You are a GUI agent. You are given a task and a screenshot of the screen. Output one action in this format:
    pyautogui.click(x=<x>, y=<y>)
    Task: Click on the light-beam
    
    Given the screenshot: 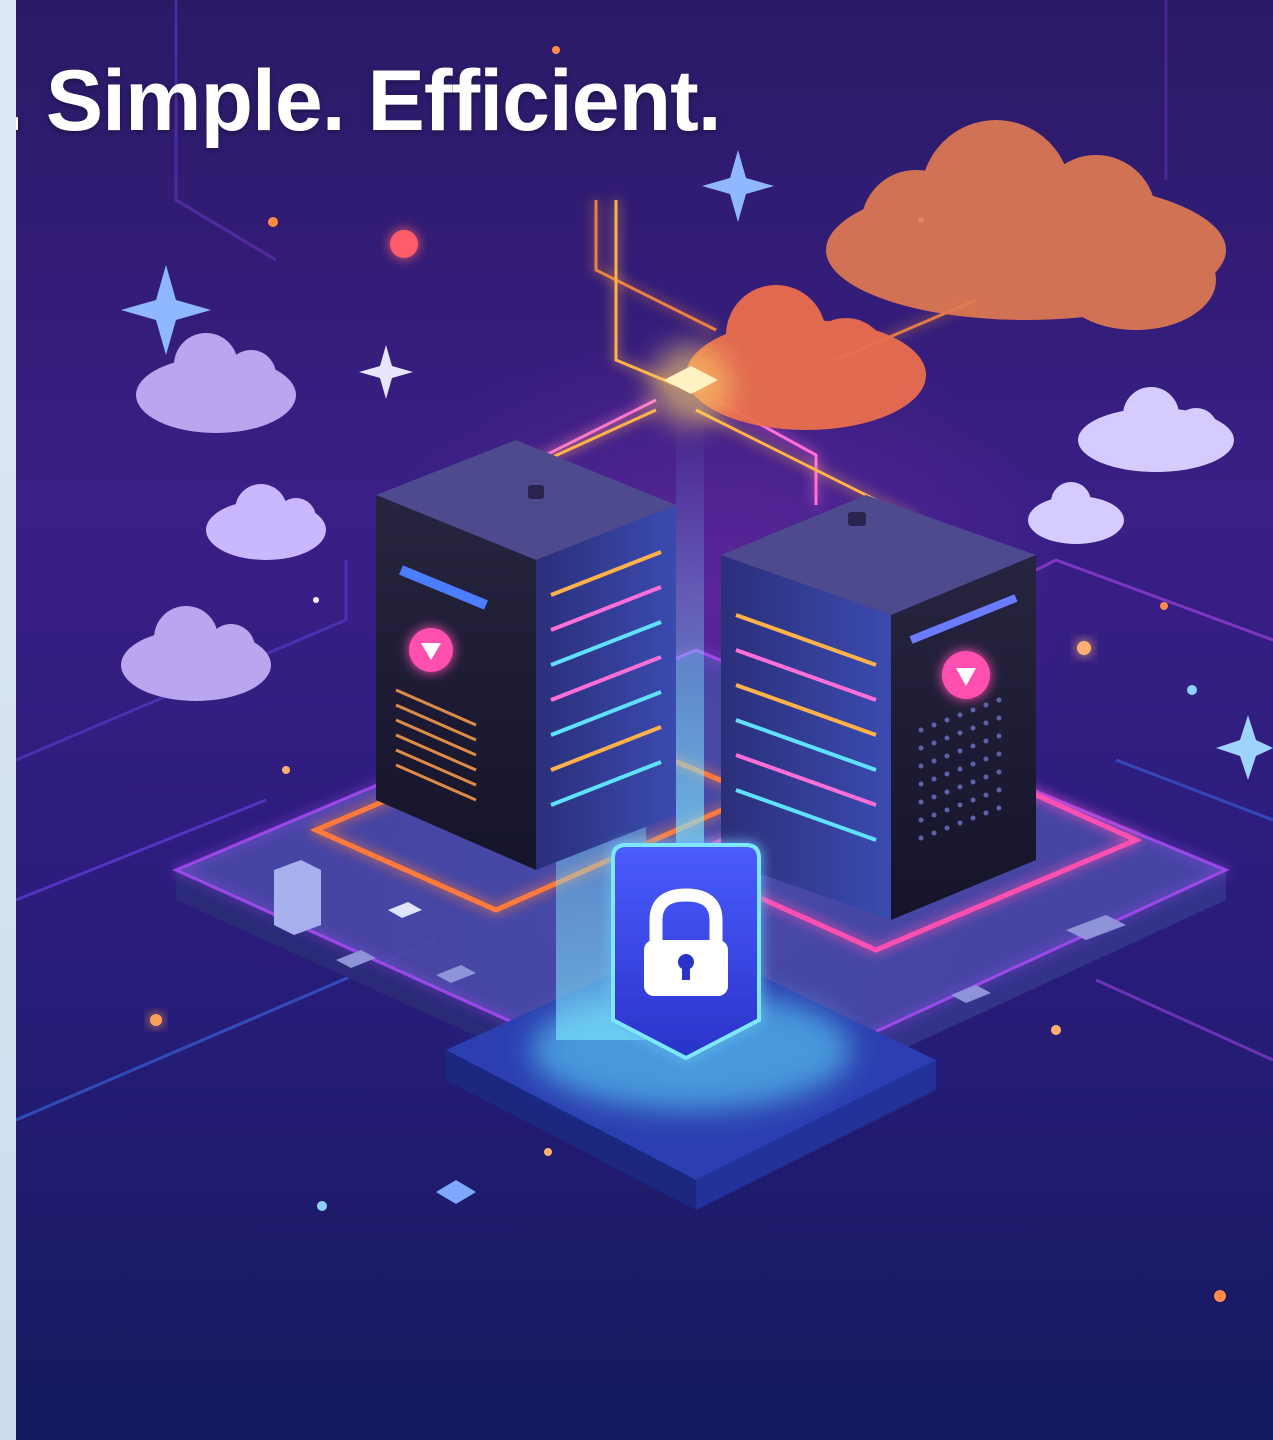 What is the action you would take?
    pyautogui.click(x=690, y=650)
    